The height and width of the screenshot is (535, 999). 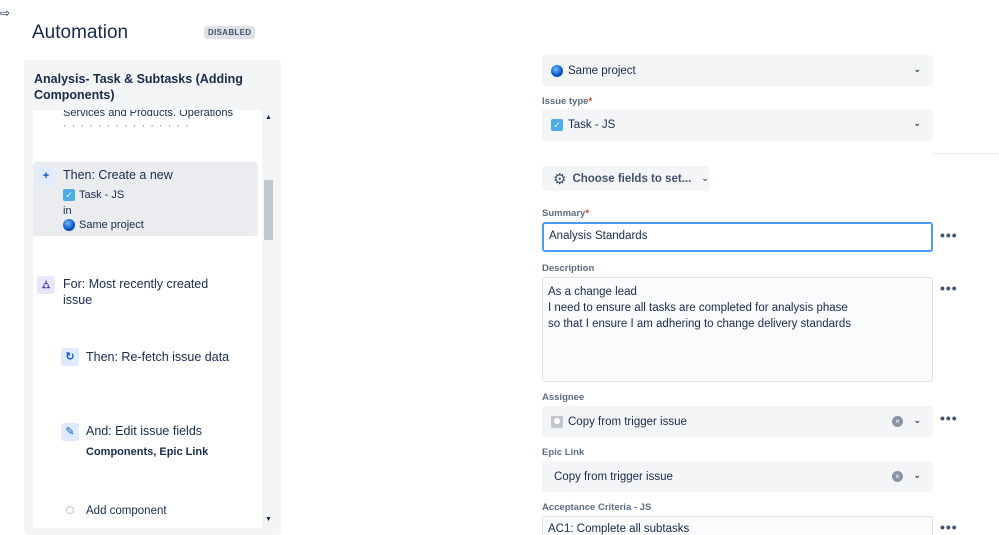 I want to click on summary-input: Analysis Standards, so click(x=737, y=237).